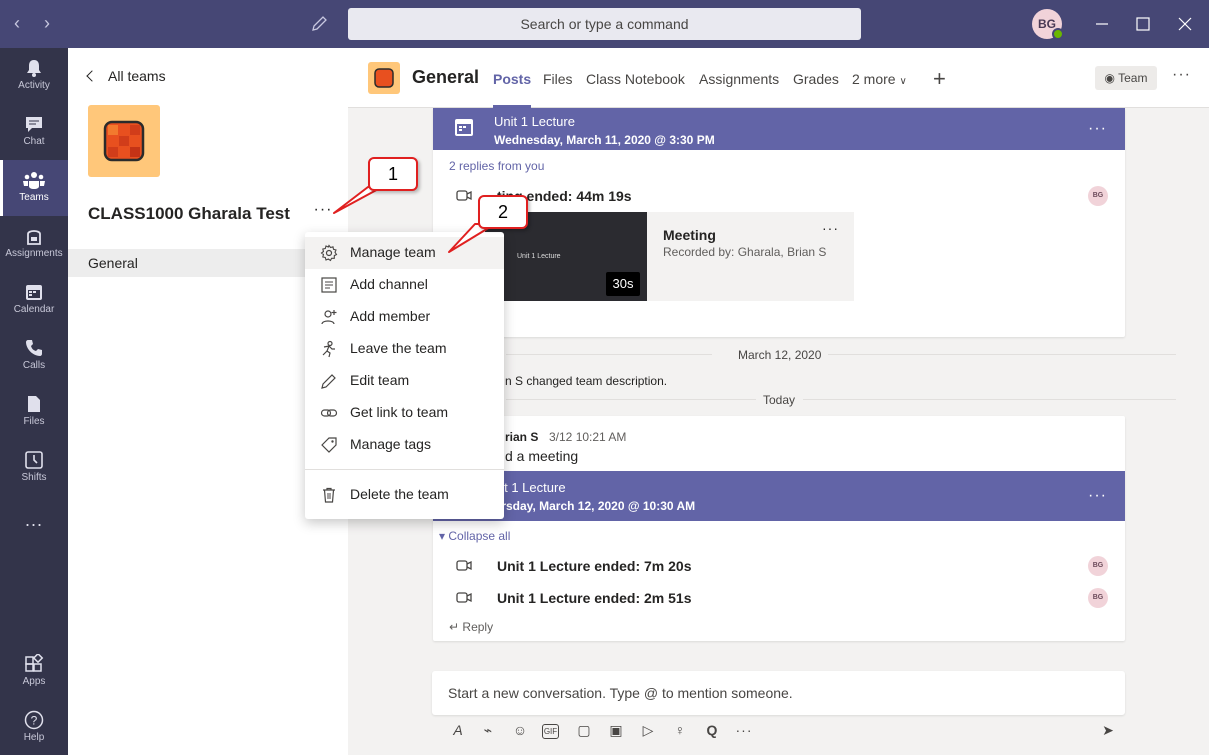 The height and width of the screenshot is (755, 1209). Describe the element at coordinates (1143, 24) in the screenshot. I see `maximize-icon` at that location.